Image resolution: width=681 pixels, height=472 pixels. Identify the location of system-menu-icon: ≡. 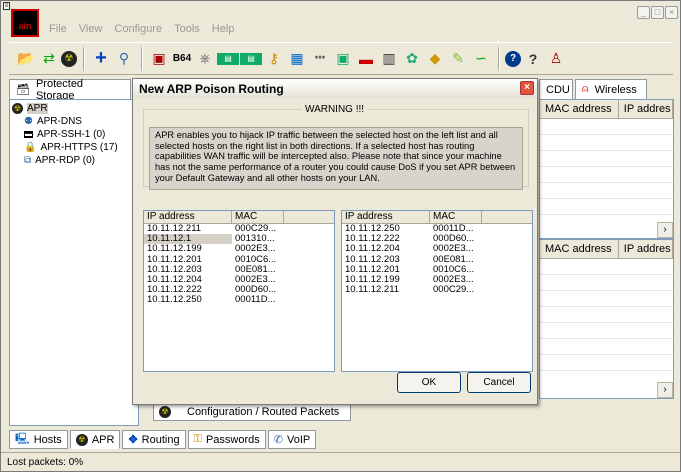
(6, 6).